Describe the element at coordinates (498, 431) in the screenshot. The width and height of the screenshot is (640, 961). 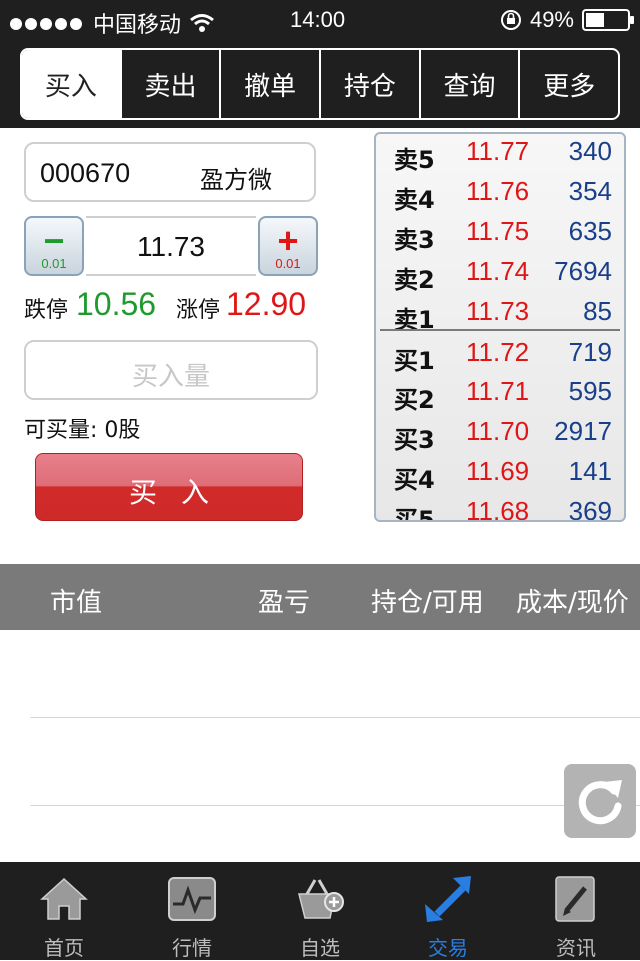
I see `bid-price: 11.70` at that location.